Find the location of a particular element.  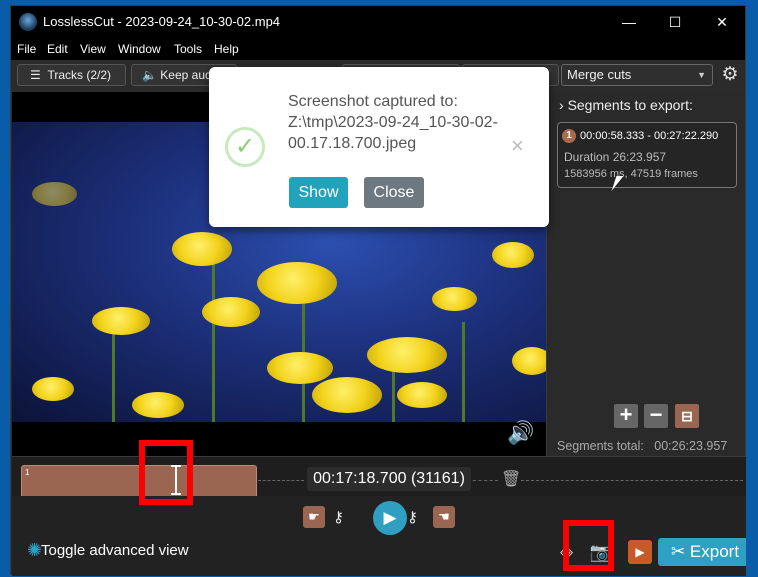

window-title: LosslessCut - 2023-09-24_10-30-02.mp4 is located at coordinates (162, 21).